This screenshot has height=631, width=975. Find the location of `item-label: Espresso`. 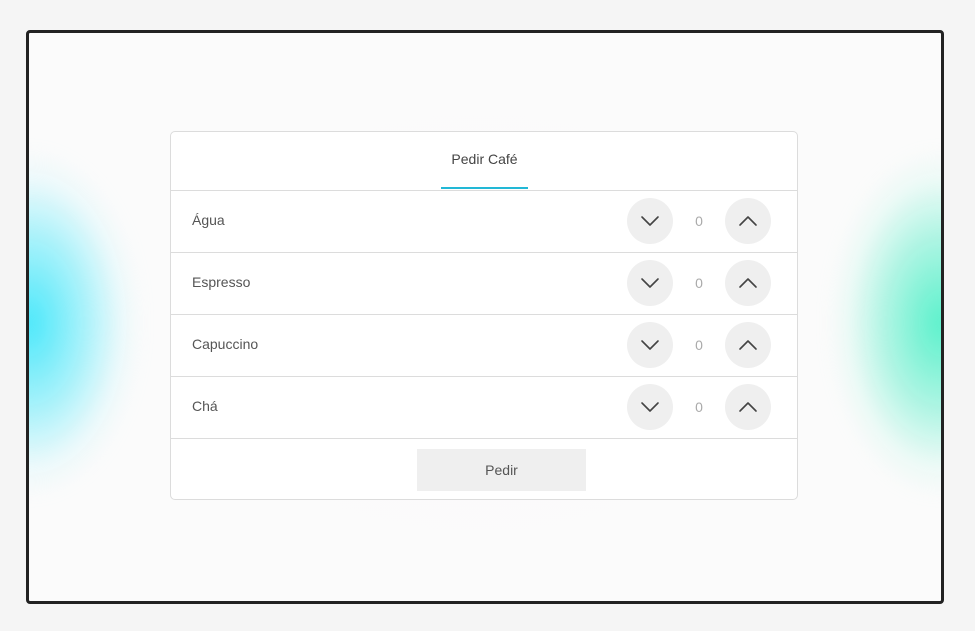

item-label: Espresso is located at coordinates (221, 282).